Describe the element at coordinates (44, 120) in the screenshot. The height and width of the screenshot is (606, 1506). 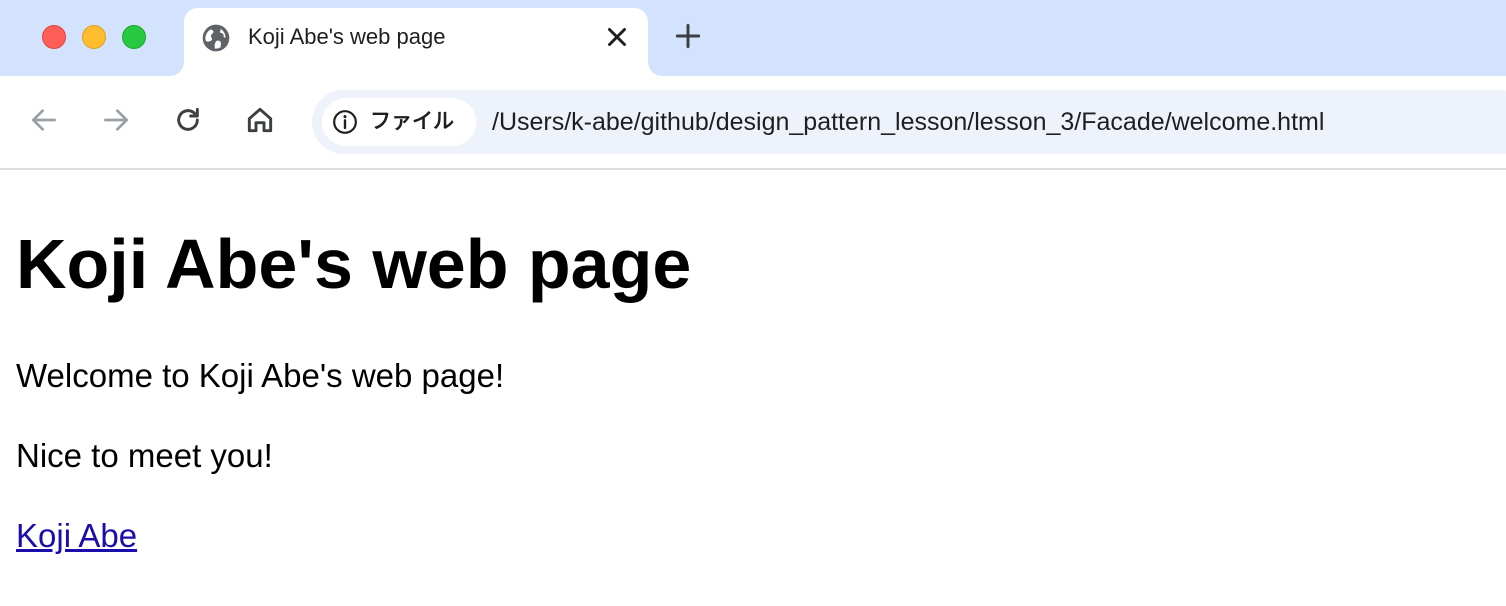
I see `back-arrow-icon` at that location.